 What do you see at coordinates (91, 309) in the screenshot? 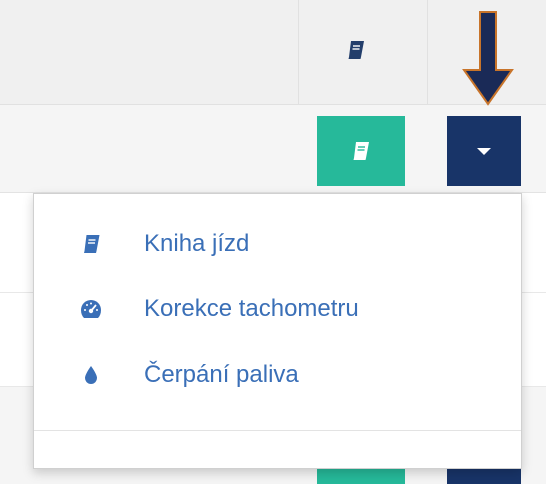
I see `tachometer-icon` at bounding box center [91, 309].